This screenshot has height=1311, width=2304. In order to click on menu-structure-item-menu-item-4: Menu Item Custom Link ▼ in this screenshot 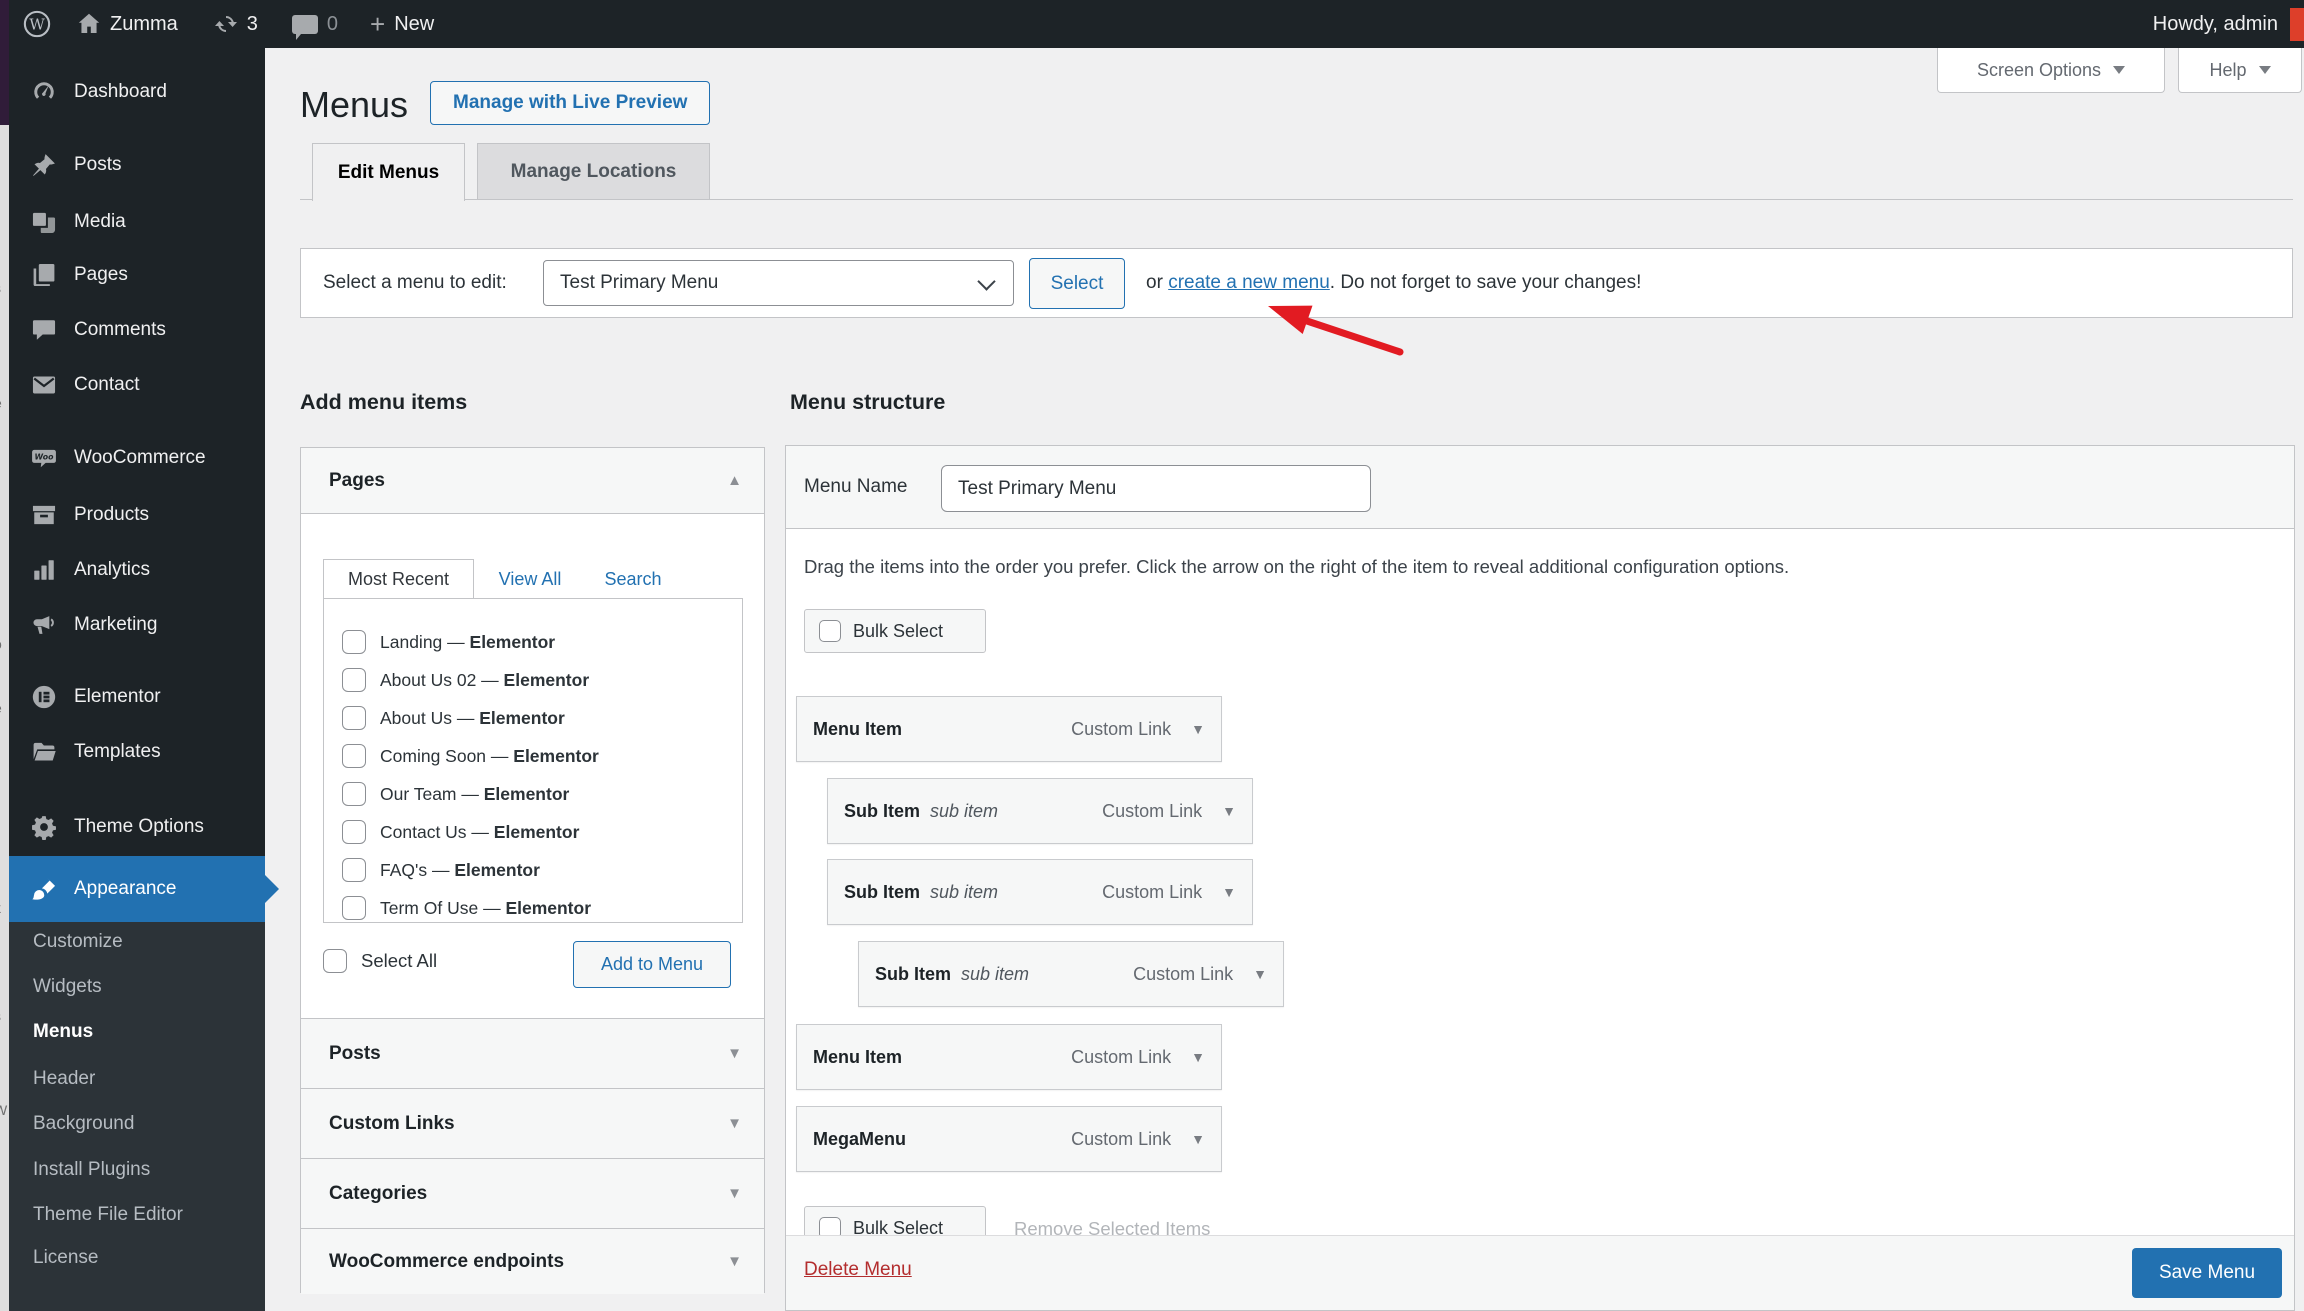, I will do `click(1009, 1057)`.